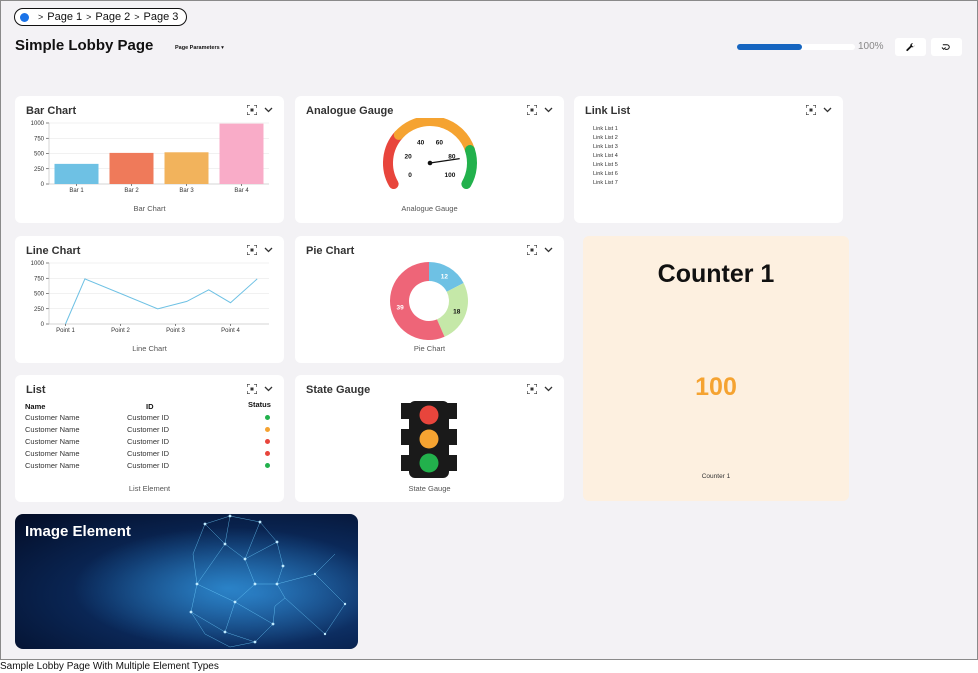  Describe the element at coordinates (605, 165) in the screenshot. I see `link-item: Link List 5` at that location.